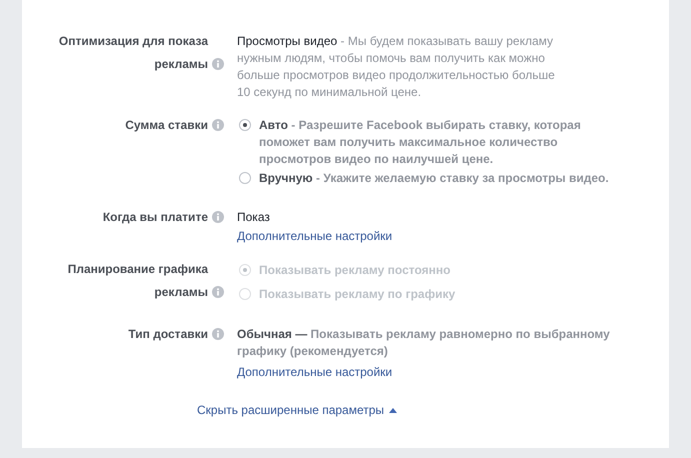 Image resolution: width=691 pixels, height=458 pixels. What do you see at coordinates (354, 270) in the screenshot?
I see `radio-label: Показывать рекламу постоянно` at bounding box center [354, 270].